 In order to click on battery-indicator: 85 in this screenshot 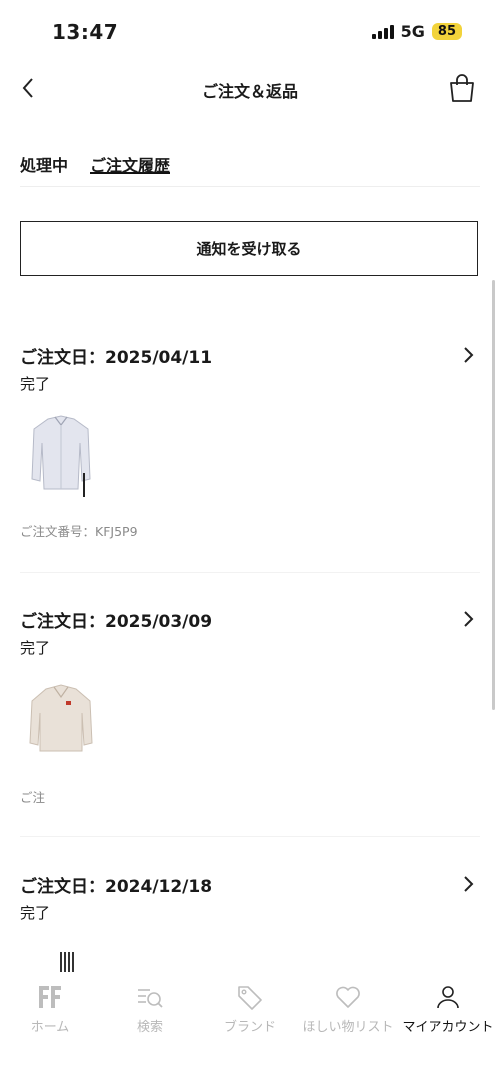, I will do `click(446, 31)`.